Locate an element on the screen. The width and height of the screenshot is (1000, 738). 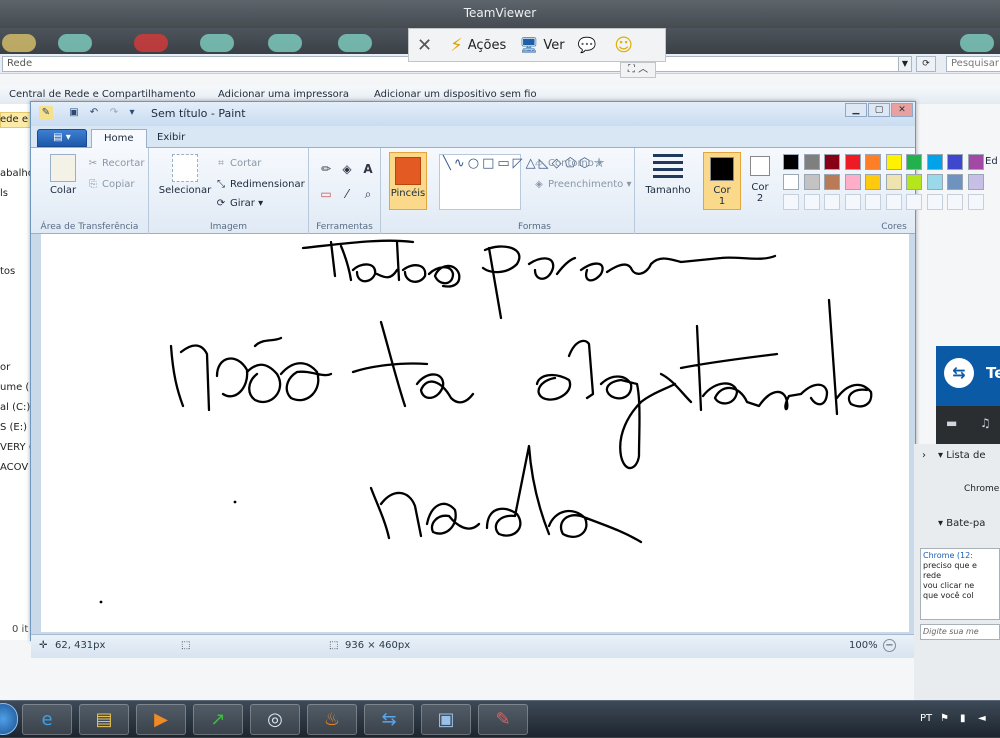
actions-menu: ⚡ Ações is located at coordinates (478, 45).